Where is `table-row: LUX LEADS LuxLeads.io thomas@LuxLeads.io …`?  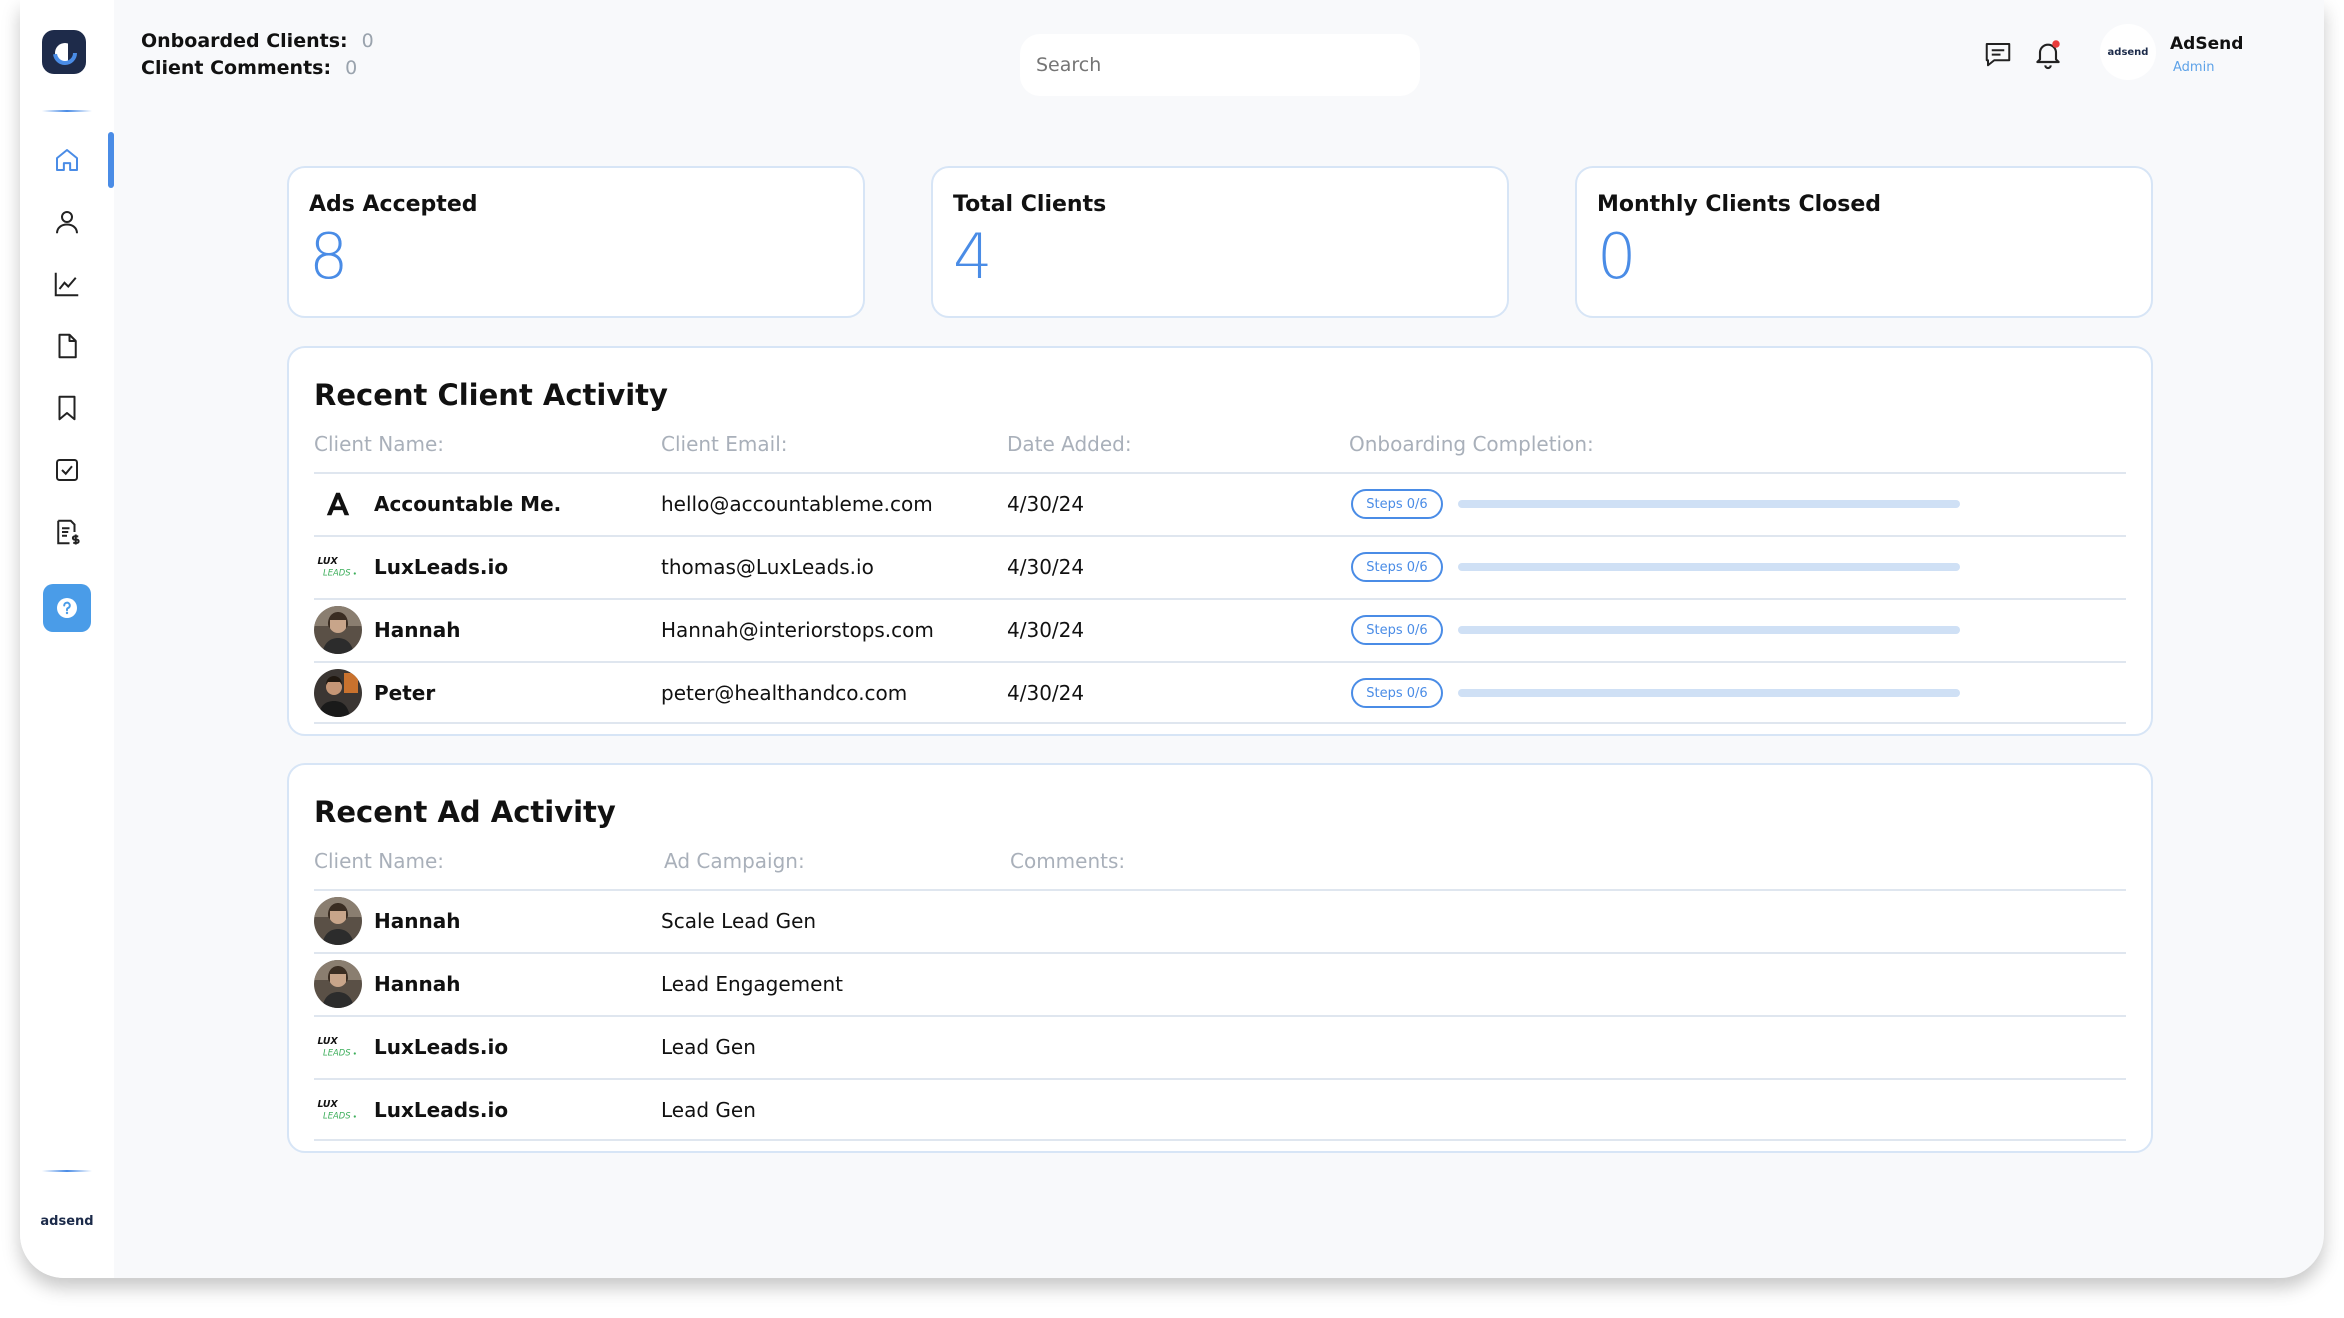 table-row: LUX LEADS LuxLeads.io thomas@LuxLeads.io … is located at coordinates (1220, 566).